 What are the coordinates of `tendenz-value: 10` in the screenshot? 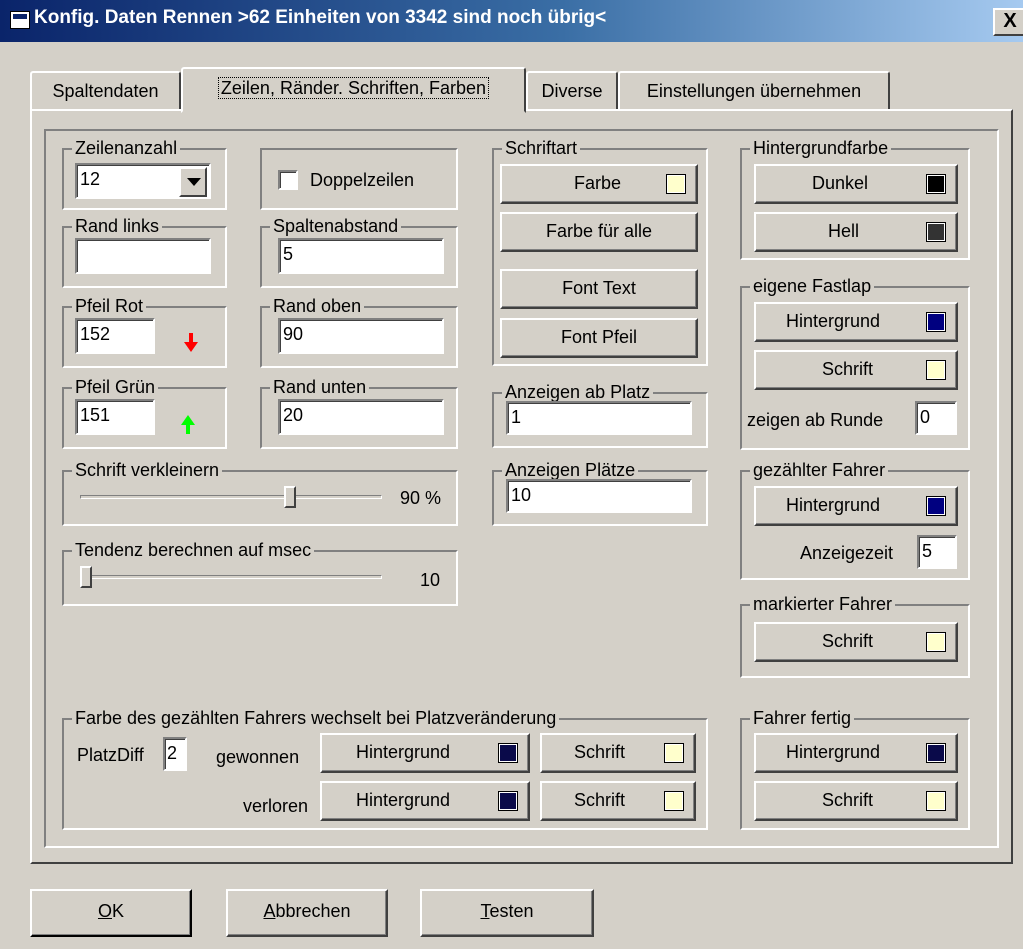 It's located at (430, 580).